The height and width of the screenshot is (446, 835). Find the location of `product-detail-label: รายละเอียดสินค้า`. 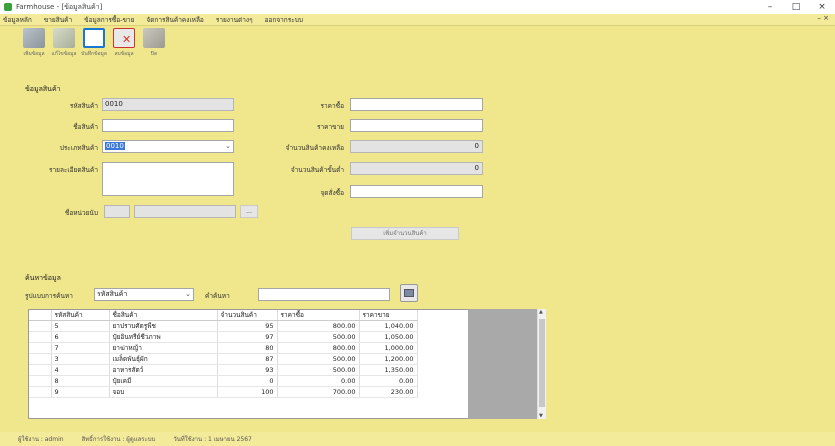

product-detail-label: รายละเอียดสินค้า is located at coordinates (73, 170).